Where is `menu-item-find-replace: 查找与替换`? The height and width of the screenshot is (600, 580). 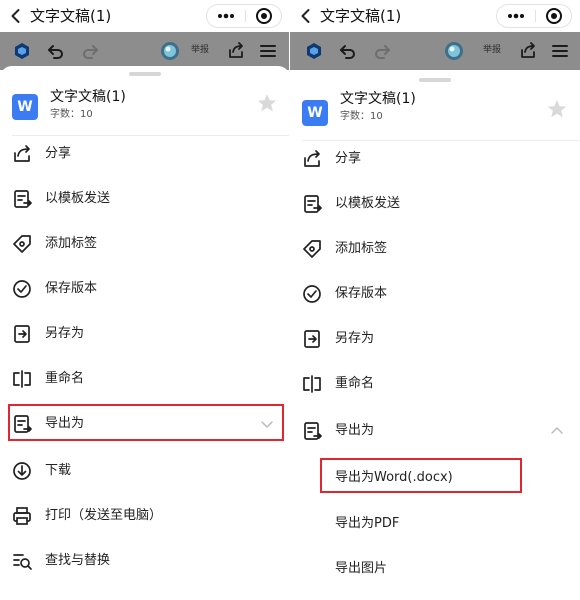 menu-item-find-replace: 查找与替换 is located at coordinates (145, 561).